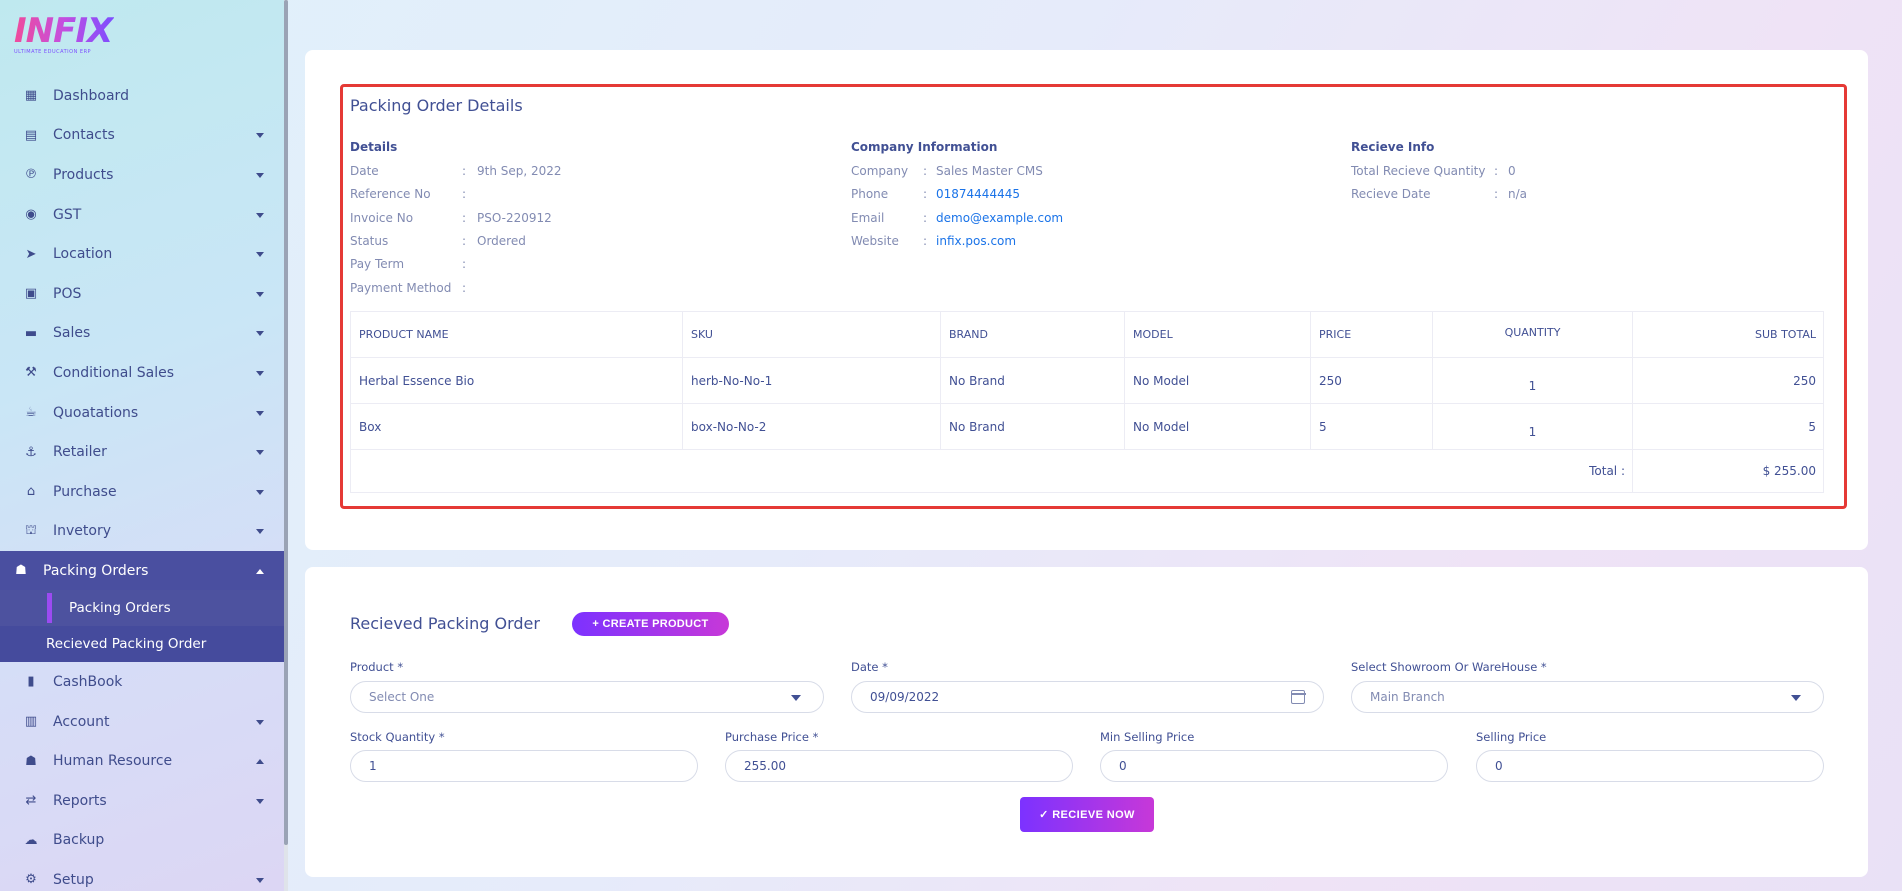 The image size is (1902, 891). Describe the element at coordinates (373, 766) in the screenshot. I see `stock-quantity-value: 1` at that location.